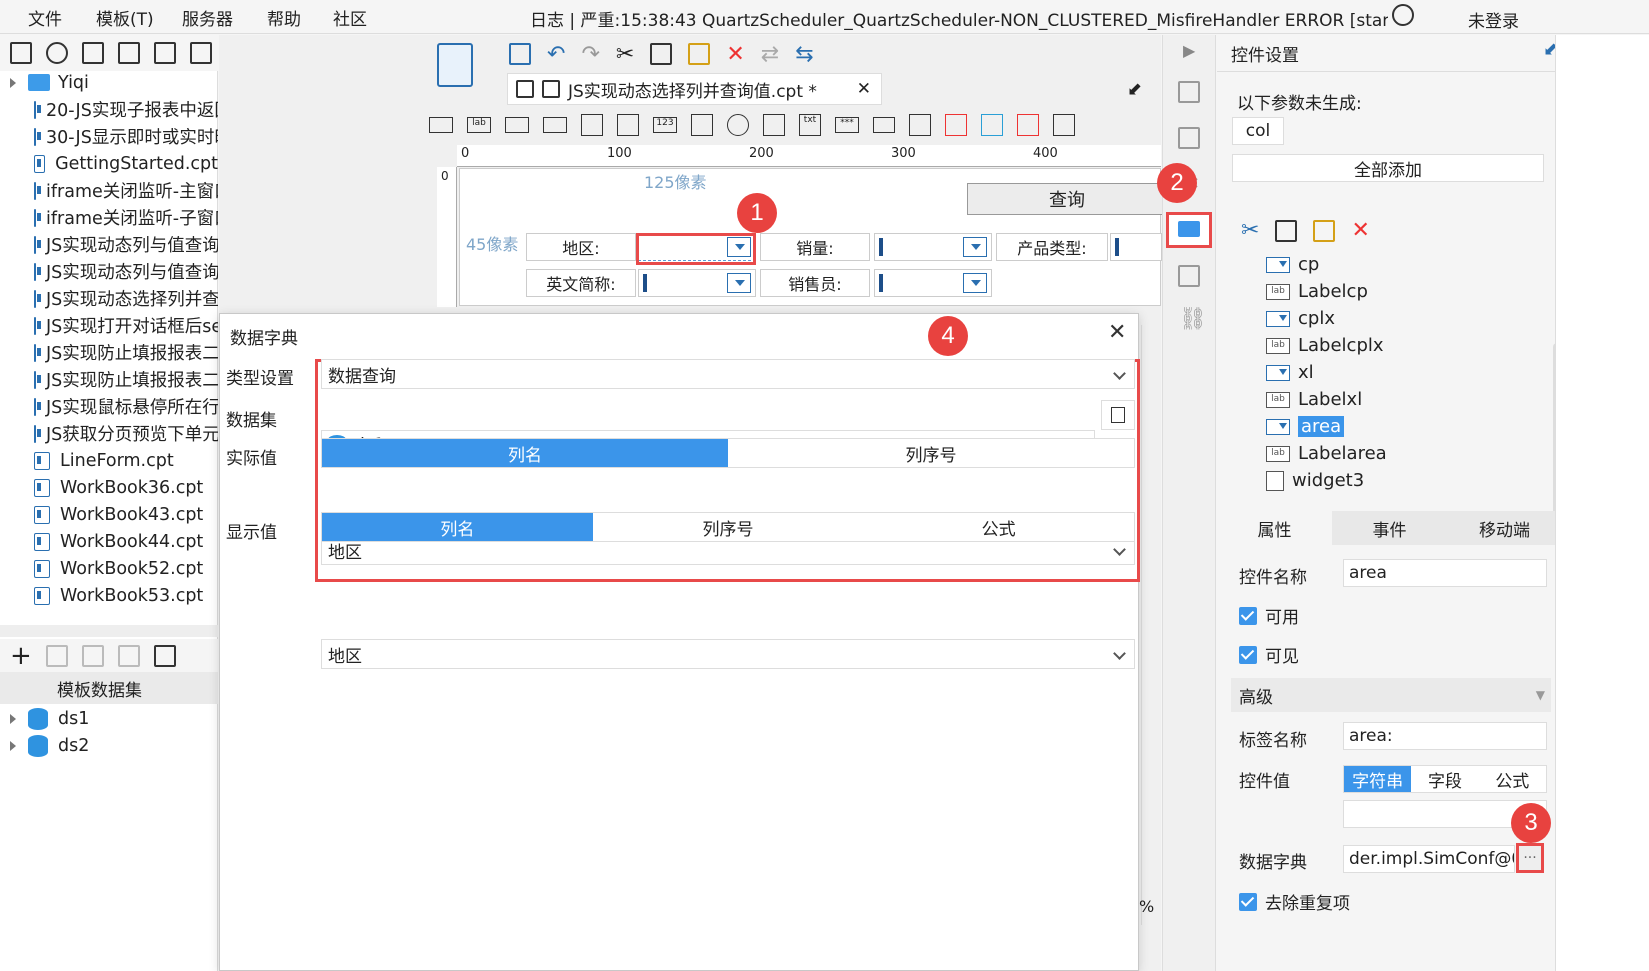 The height and width of the screenshot is (971, 1649). What do you see at coordinates (931, 453) in the screenshot?
I see `actual-tab-column-index: 列序号` at bounding box center [931, 453].